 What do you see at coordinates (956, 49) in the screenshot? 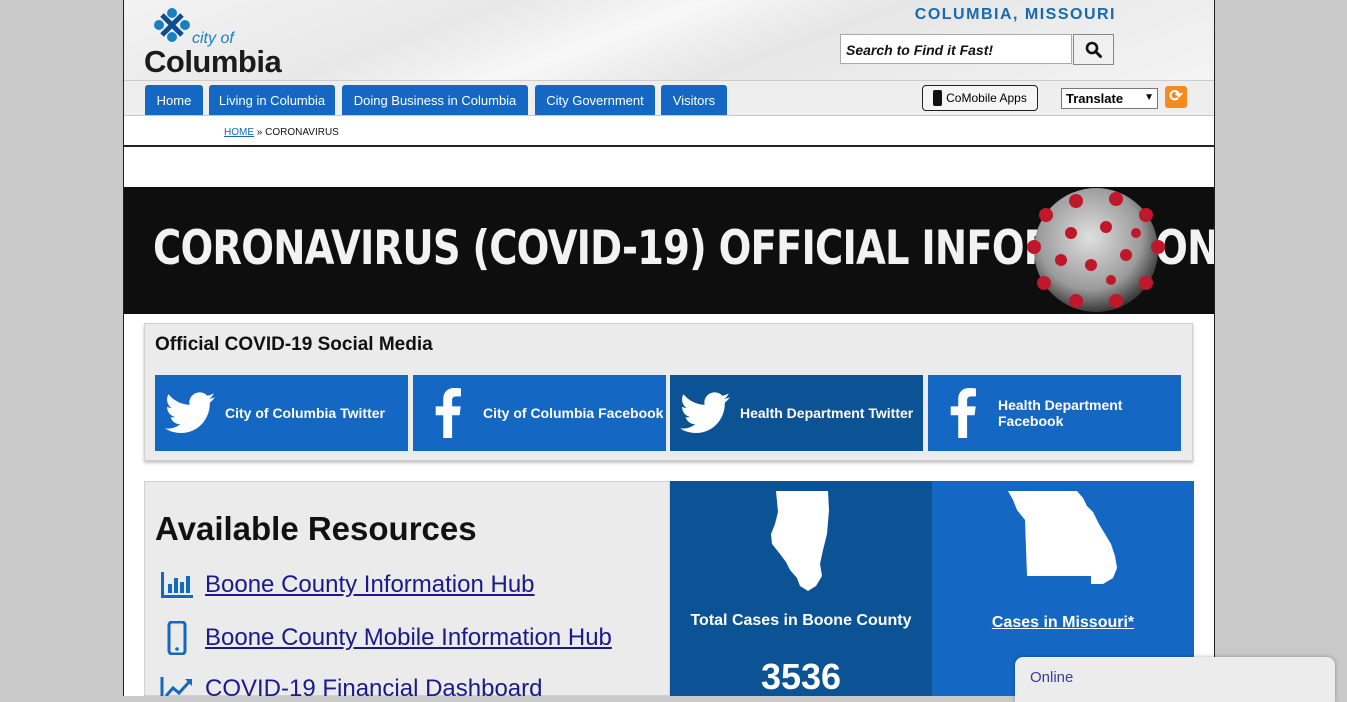
I see `search-input: Search to Find it Fast!` at bounding box center [956, 49].